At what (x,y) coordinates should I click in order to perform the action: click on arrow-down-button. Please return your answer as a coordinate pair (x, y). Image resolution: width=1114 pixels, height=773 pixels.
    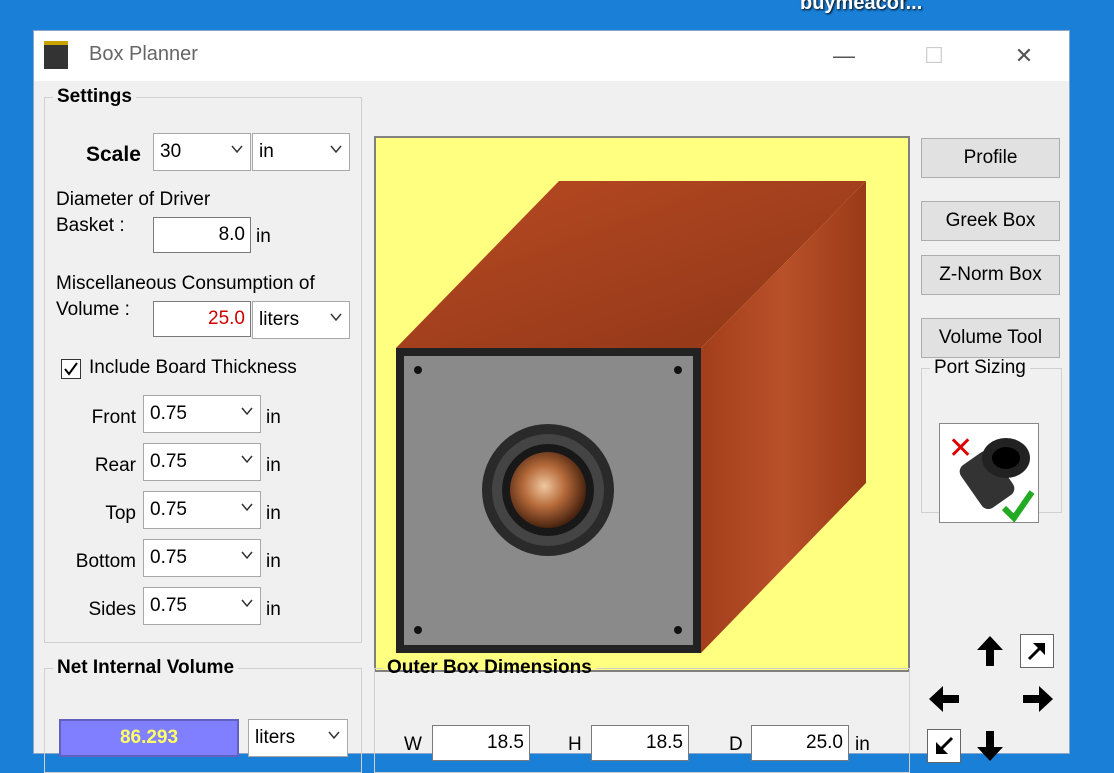
    Looking at the image, I should click on (990, 746).